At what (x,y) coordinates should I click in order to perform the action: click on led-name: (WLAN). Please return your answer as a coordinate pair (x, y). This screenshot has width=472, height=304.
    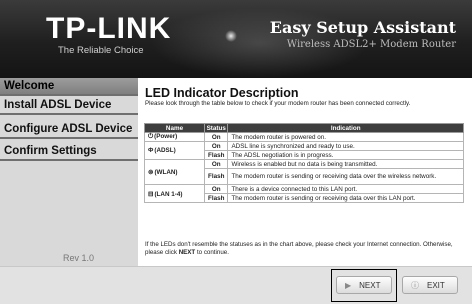
    Looking at the image, I should click on (166, 172).